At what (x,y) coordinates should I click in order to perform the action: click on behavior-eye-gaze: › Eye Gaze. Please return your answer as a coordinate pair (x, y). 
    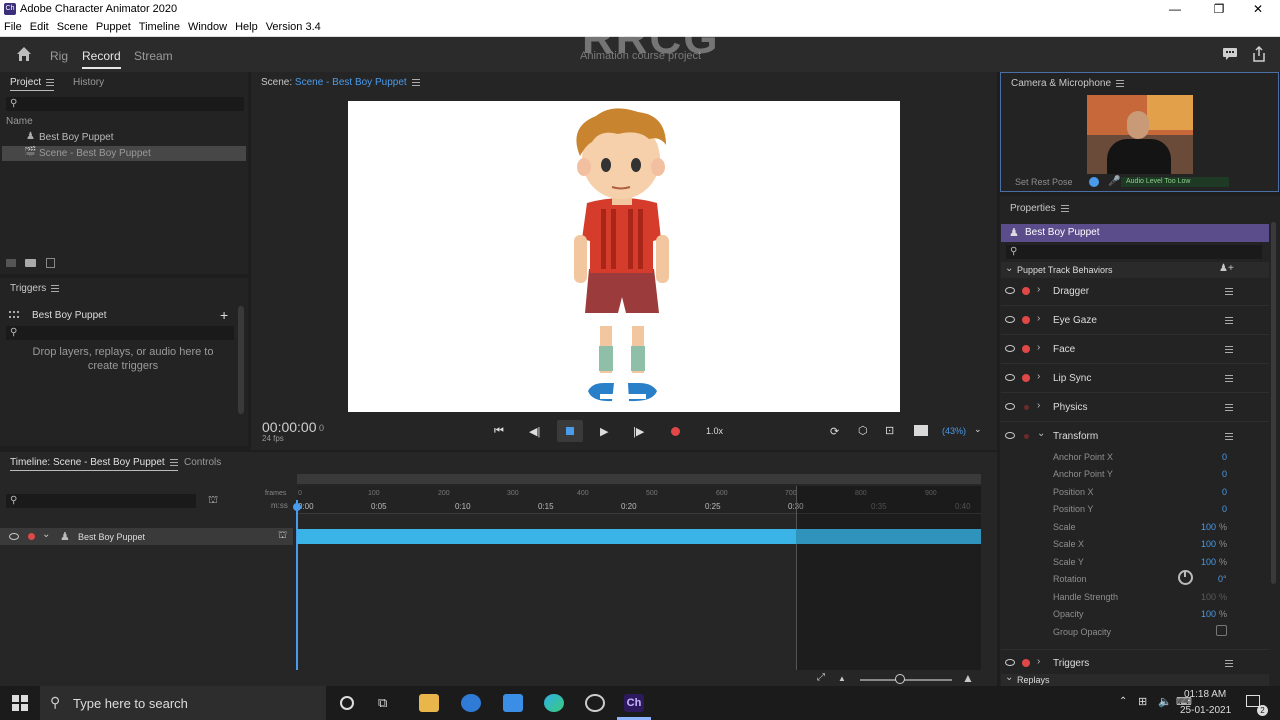
    Looking at the image, I should click on (1135, 321).